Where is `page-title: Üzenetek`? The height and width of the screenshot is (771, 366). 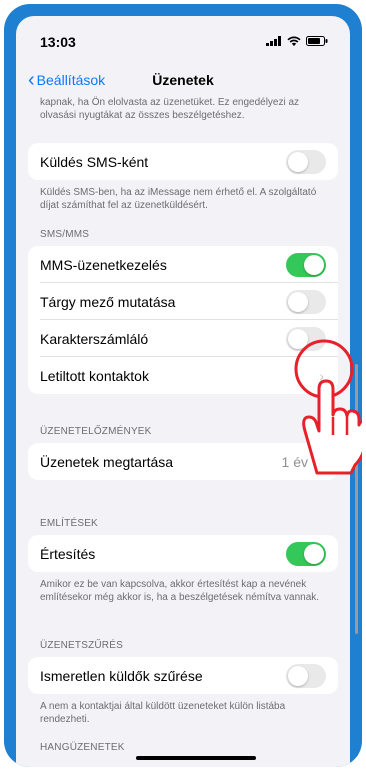 page-title: Üzenetek is located at coordinates (183, 80).